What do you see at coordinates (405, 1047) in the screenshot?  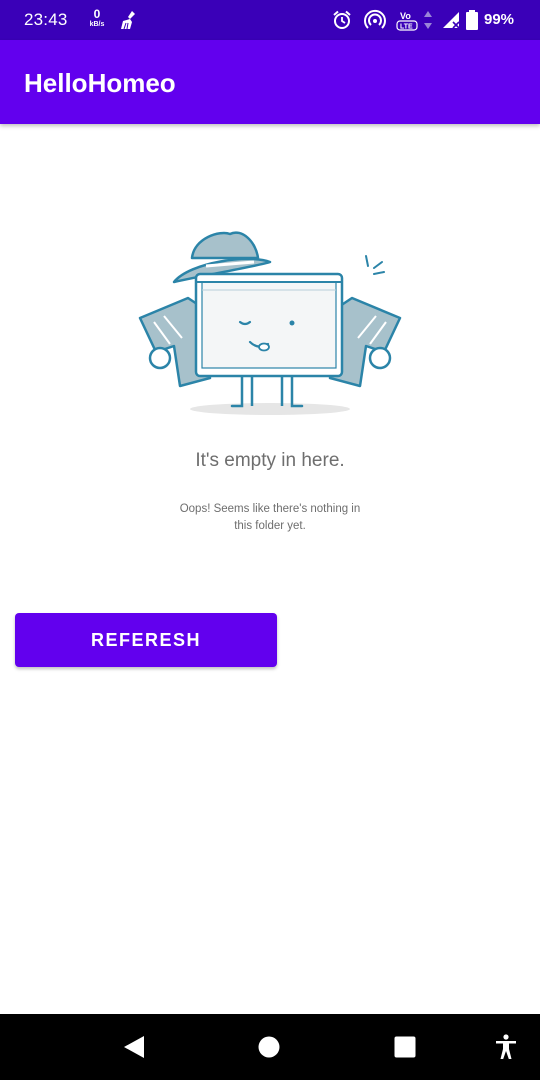 I see `recents-icon` at bounding box center [405, 1047].